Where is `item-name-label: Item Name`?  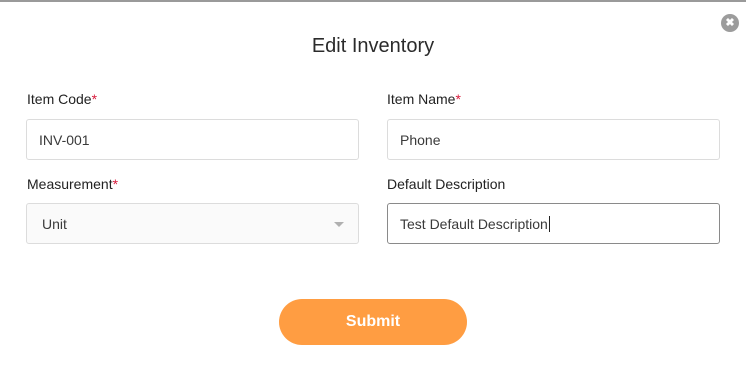
item-name-label: Item Name is located at coordinates (421, 99).